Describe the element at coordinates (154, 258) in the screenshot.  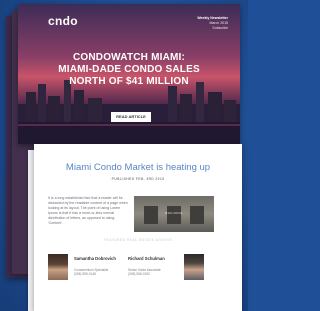
I see `agent-name: Richard Schulman` at that location.